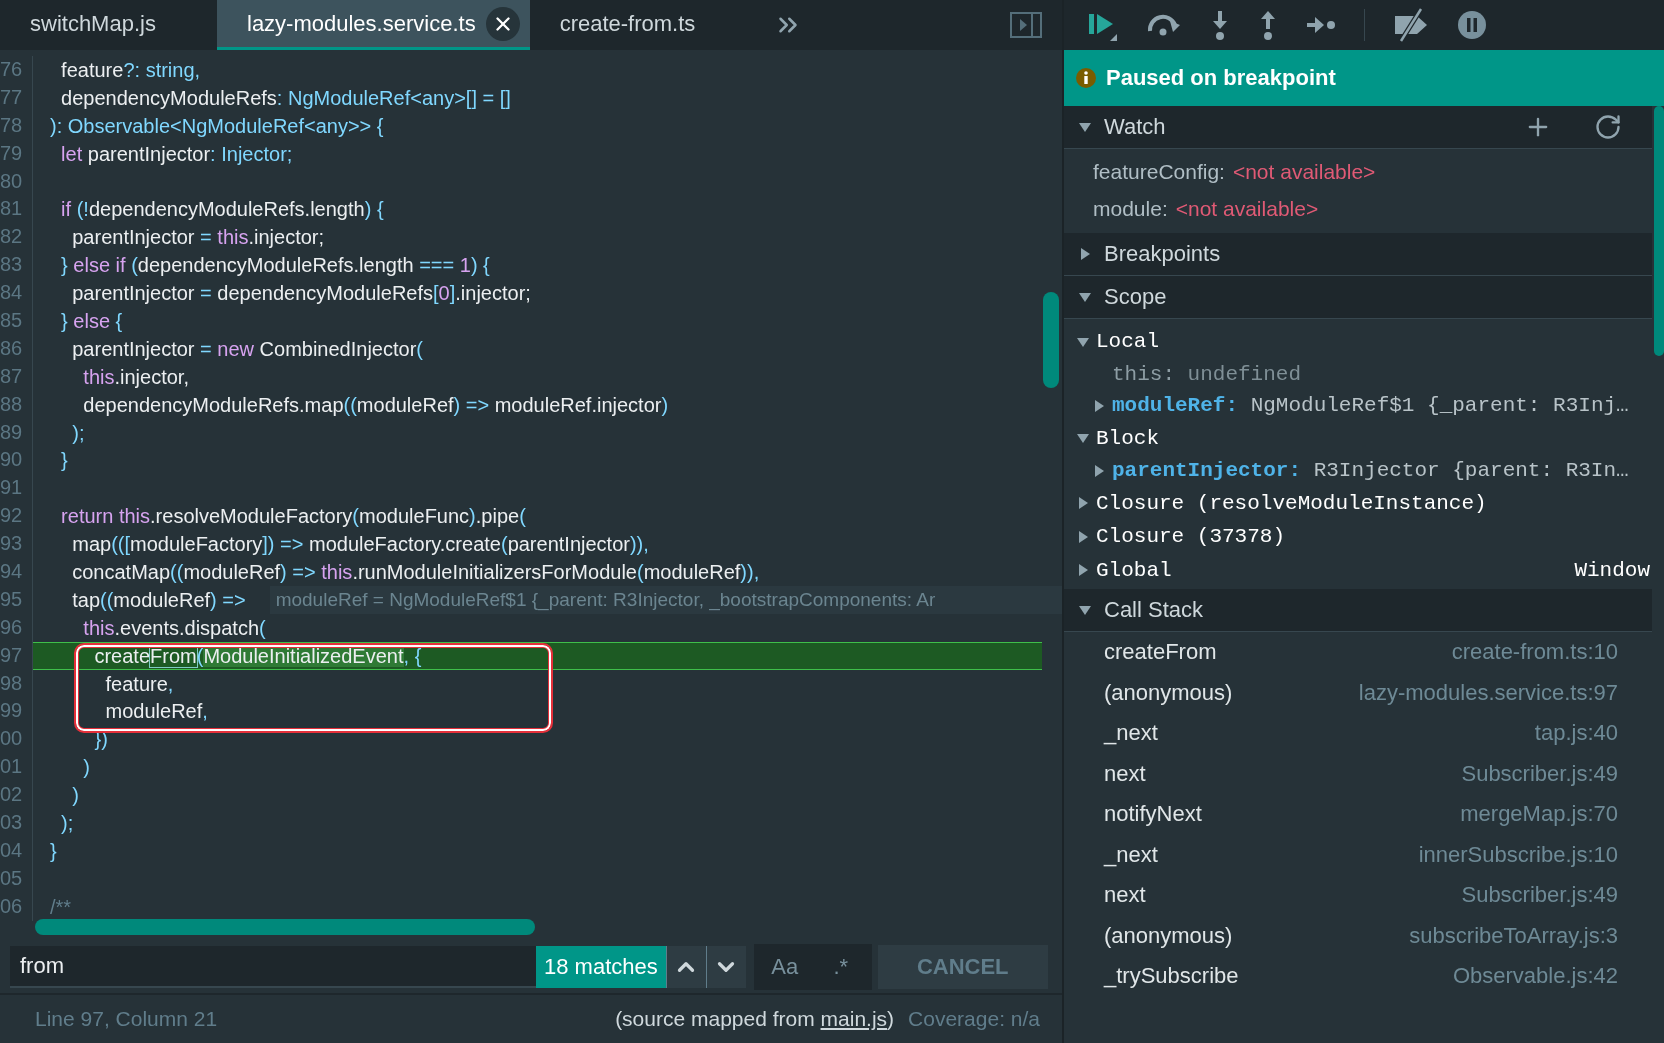 This screenshot has width=1664, height=1043. I want to click on watch-expression: module:, so click(1130, 208).